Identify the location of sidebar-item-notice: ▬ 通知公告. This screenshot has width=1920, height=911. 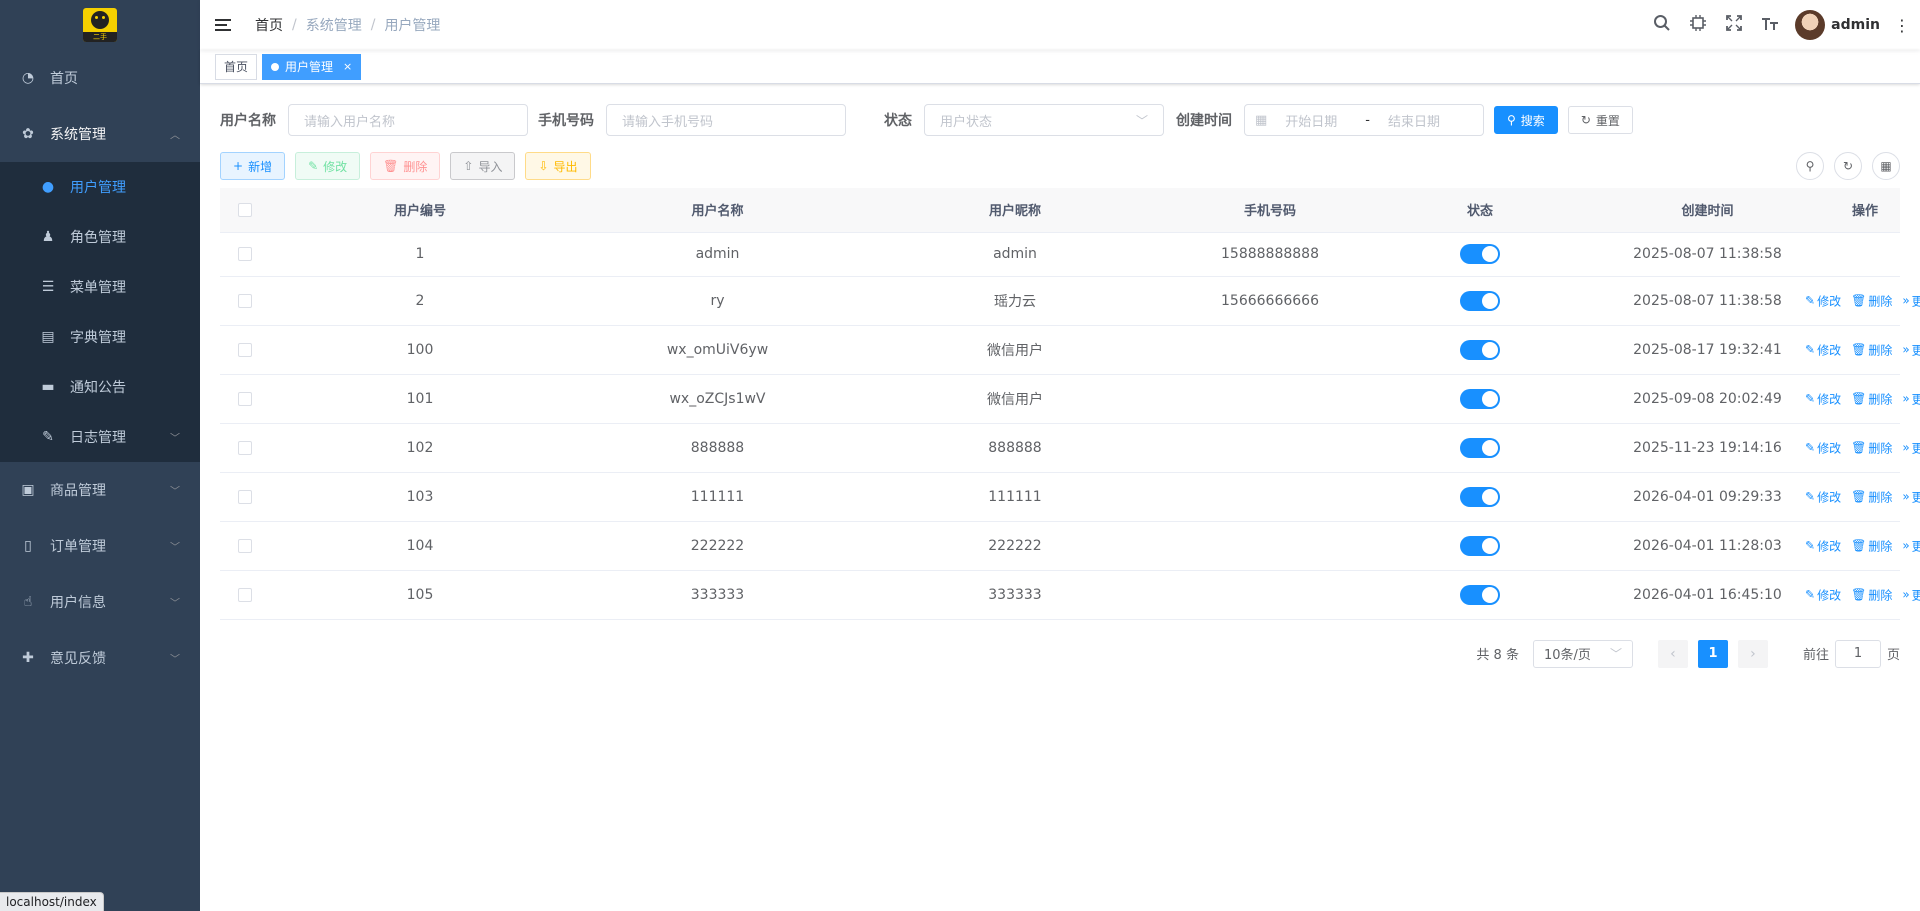
(100, 387).